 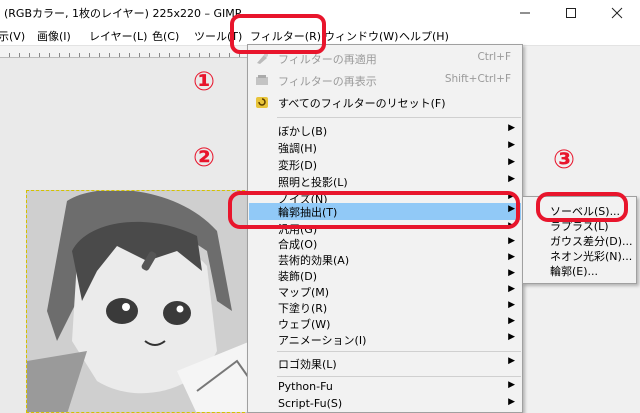 What do you see at coordinates (385, 363) in the screenshot?
I see `menu-item-logos: ロゴ効果(L) ▶` at bounding box center [385, 363].